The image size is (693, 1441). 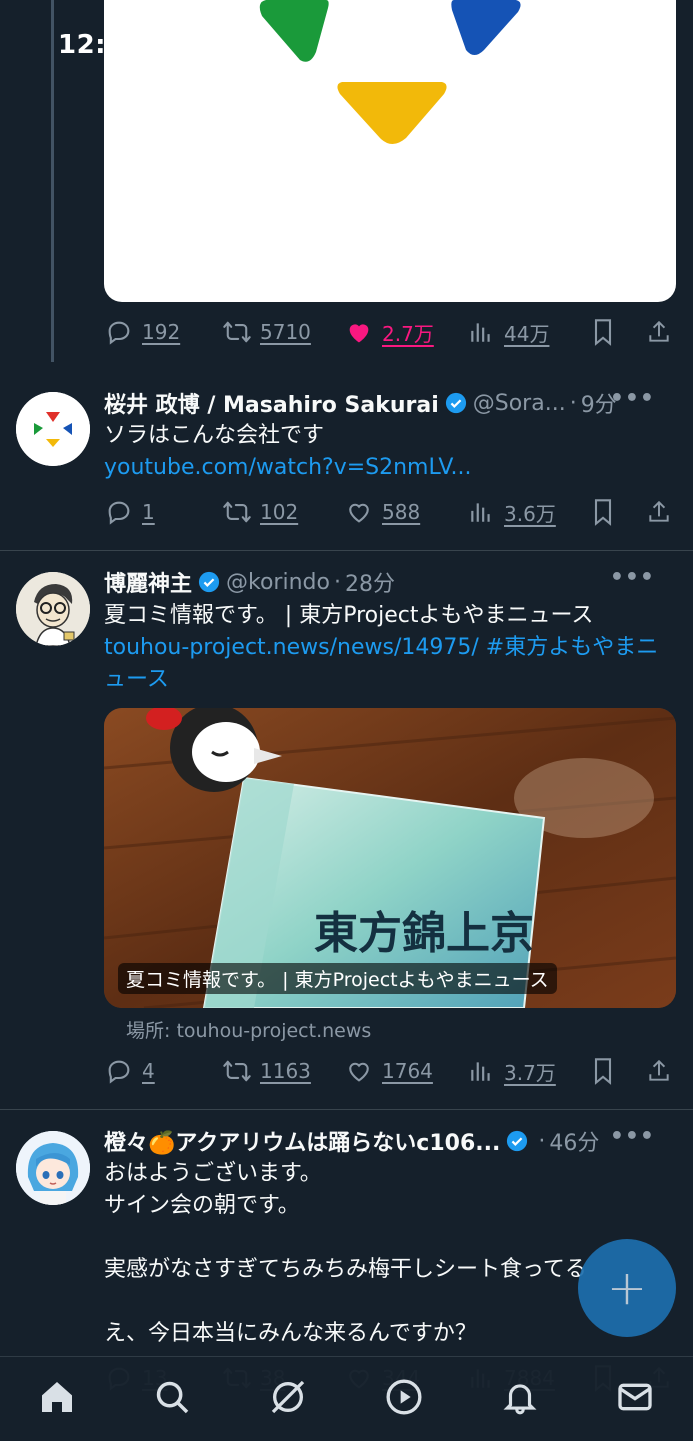 I want to click on tweet-header: 博麗神主 @korindo · 28分 •••, so click(x=388, y=582).